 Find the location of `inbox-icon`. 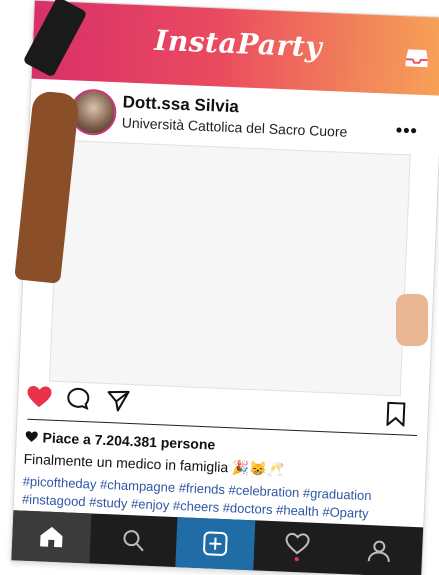

inbox-icon is located at coordinates (416, 57).